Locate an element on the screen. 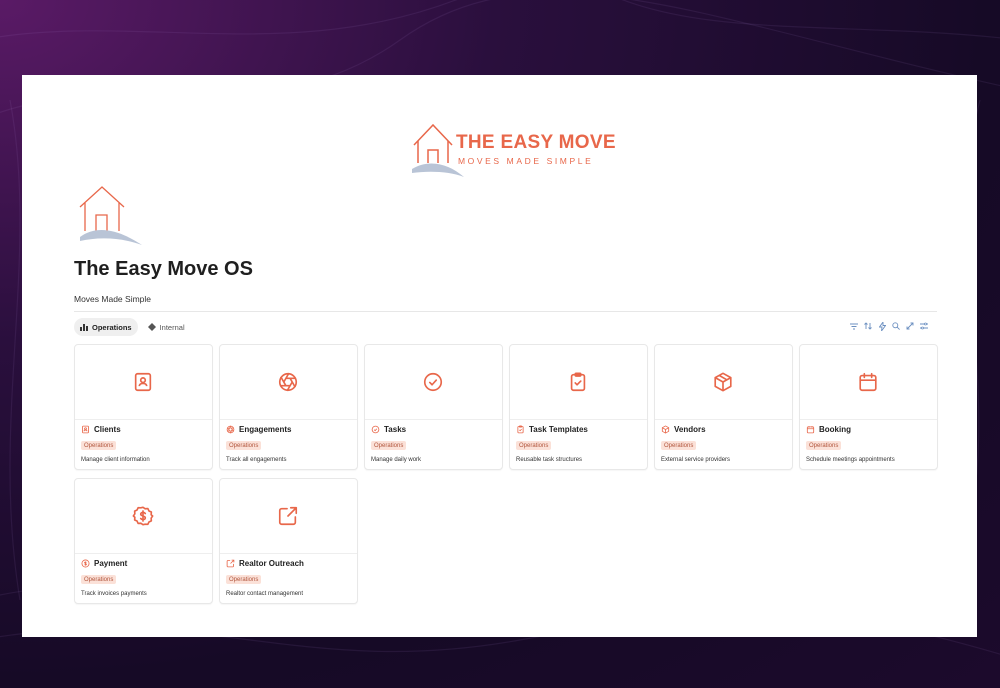 The image size is (1000, 688). page-title: The Easy Move OS is located at coordinates (163, 269).